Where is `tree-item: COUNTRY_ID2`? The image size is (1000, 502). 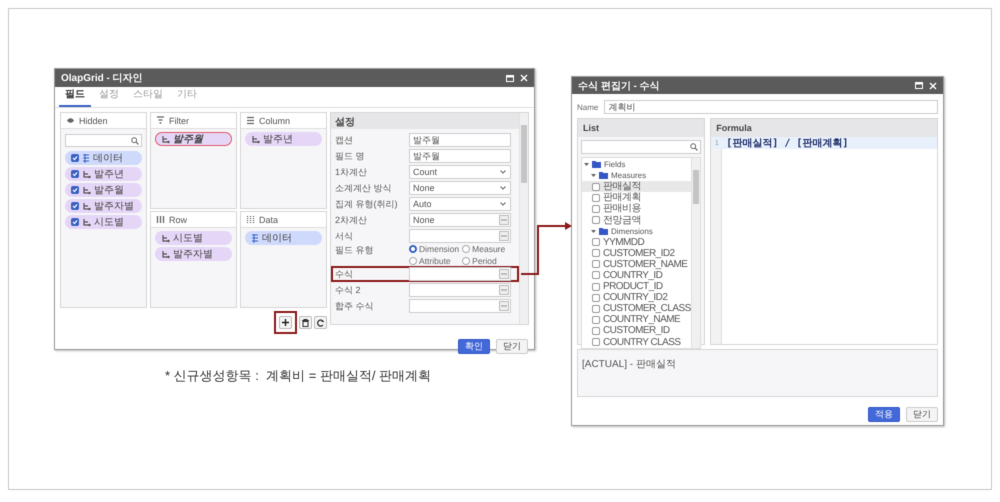
tree-item: COUNTRY_ID2 is located at coordinates (637, 298).